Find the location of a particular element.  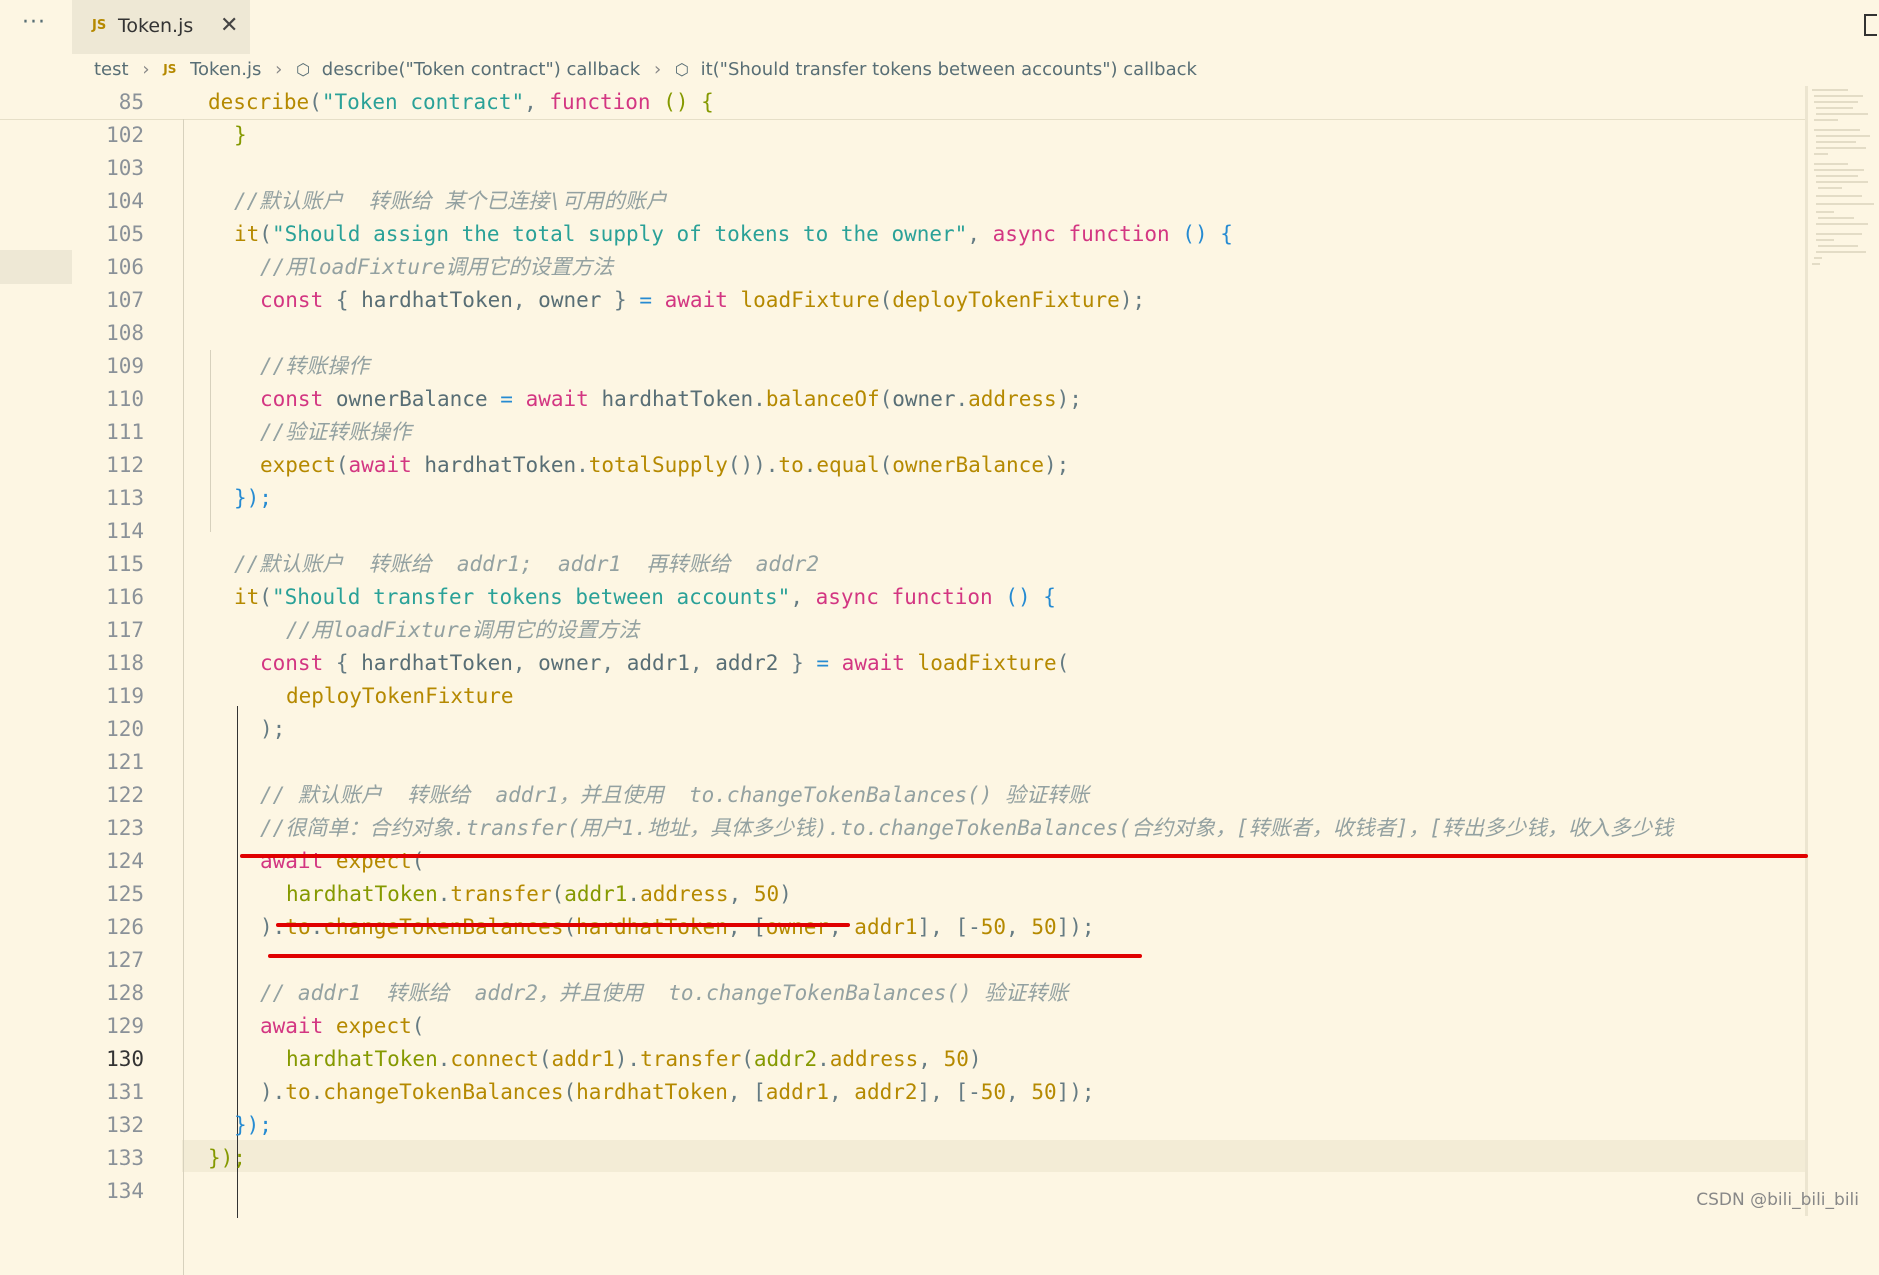

code-line: 114 is located at coordinates (902, 531).